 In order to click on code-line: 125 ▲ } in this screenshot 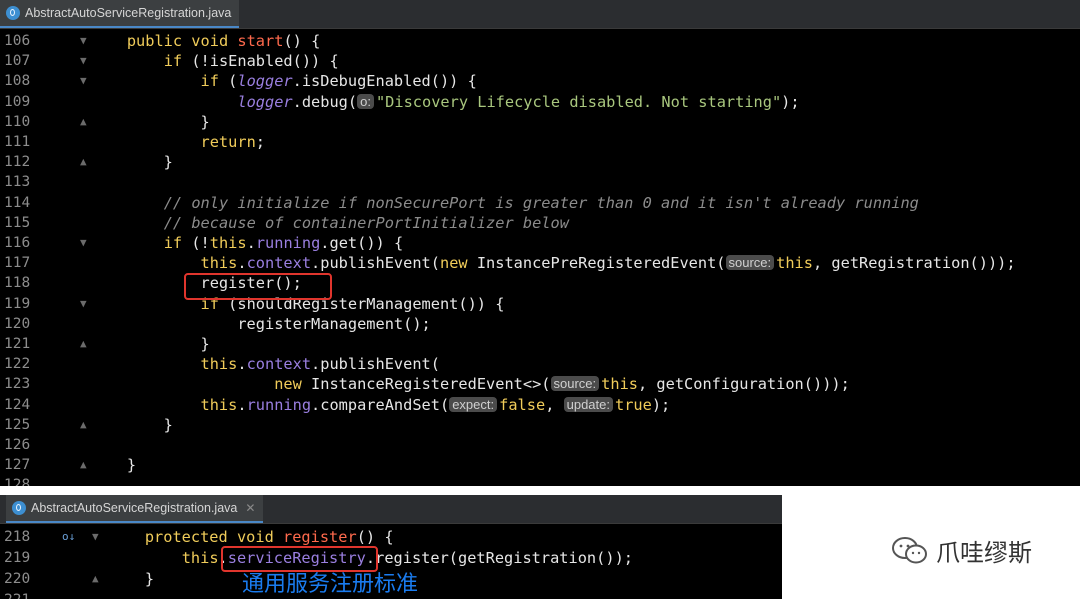, I will do `click(540, 425)`.